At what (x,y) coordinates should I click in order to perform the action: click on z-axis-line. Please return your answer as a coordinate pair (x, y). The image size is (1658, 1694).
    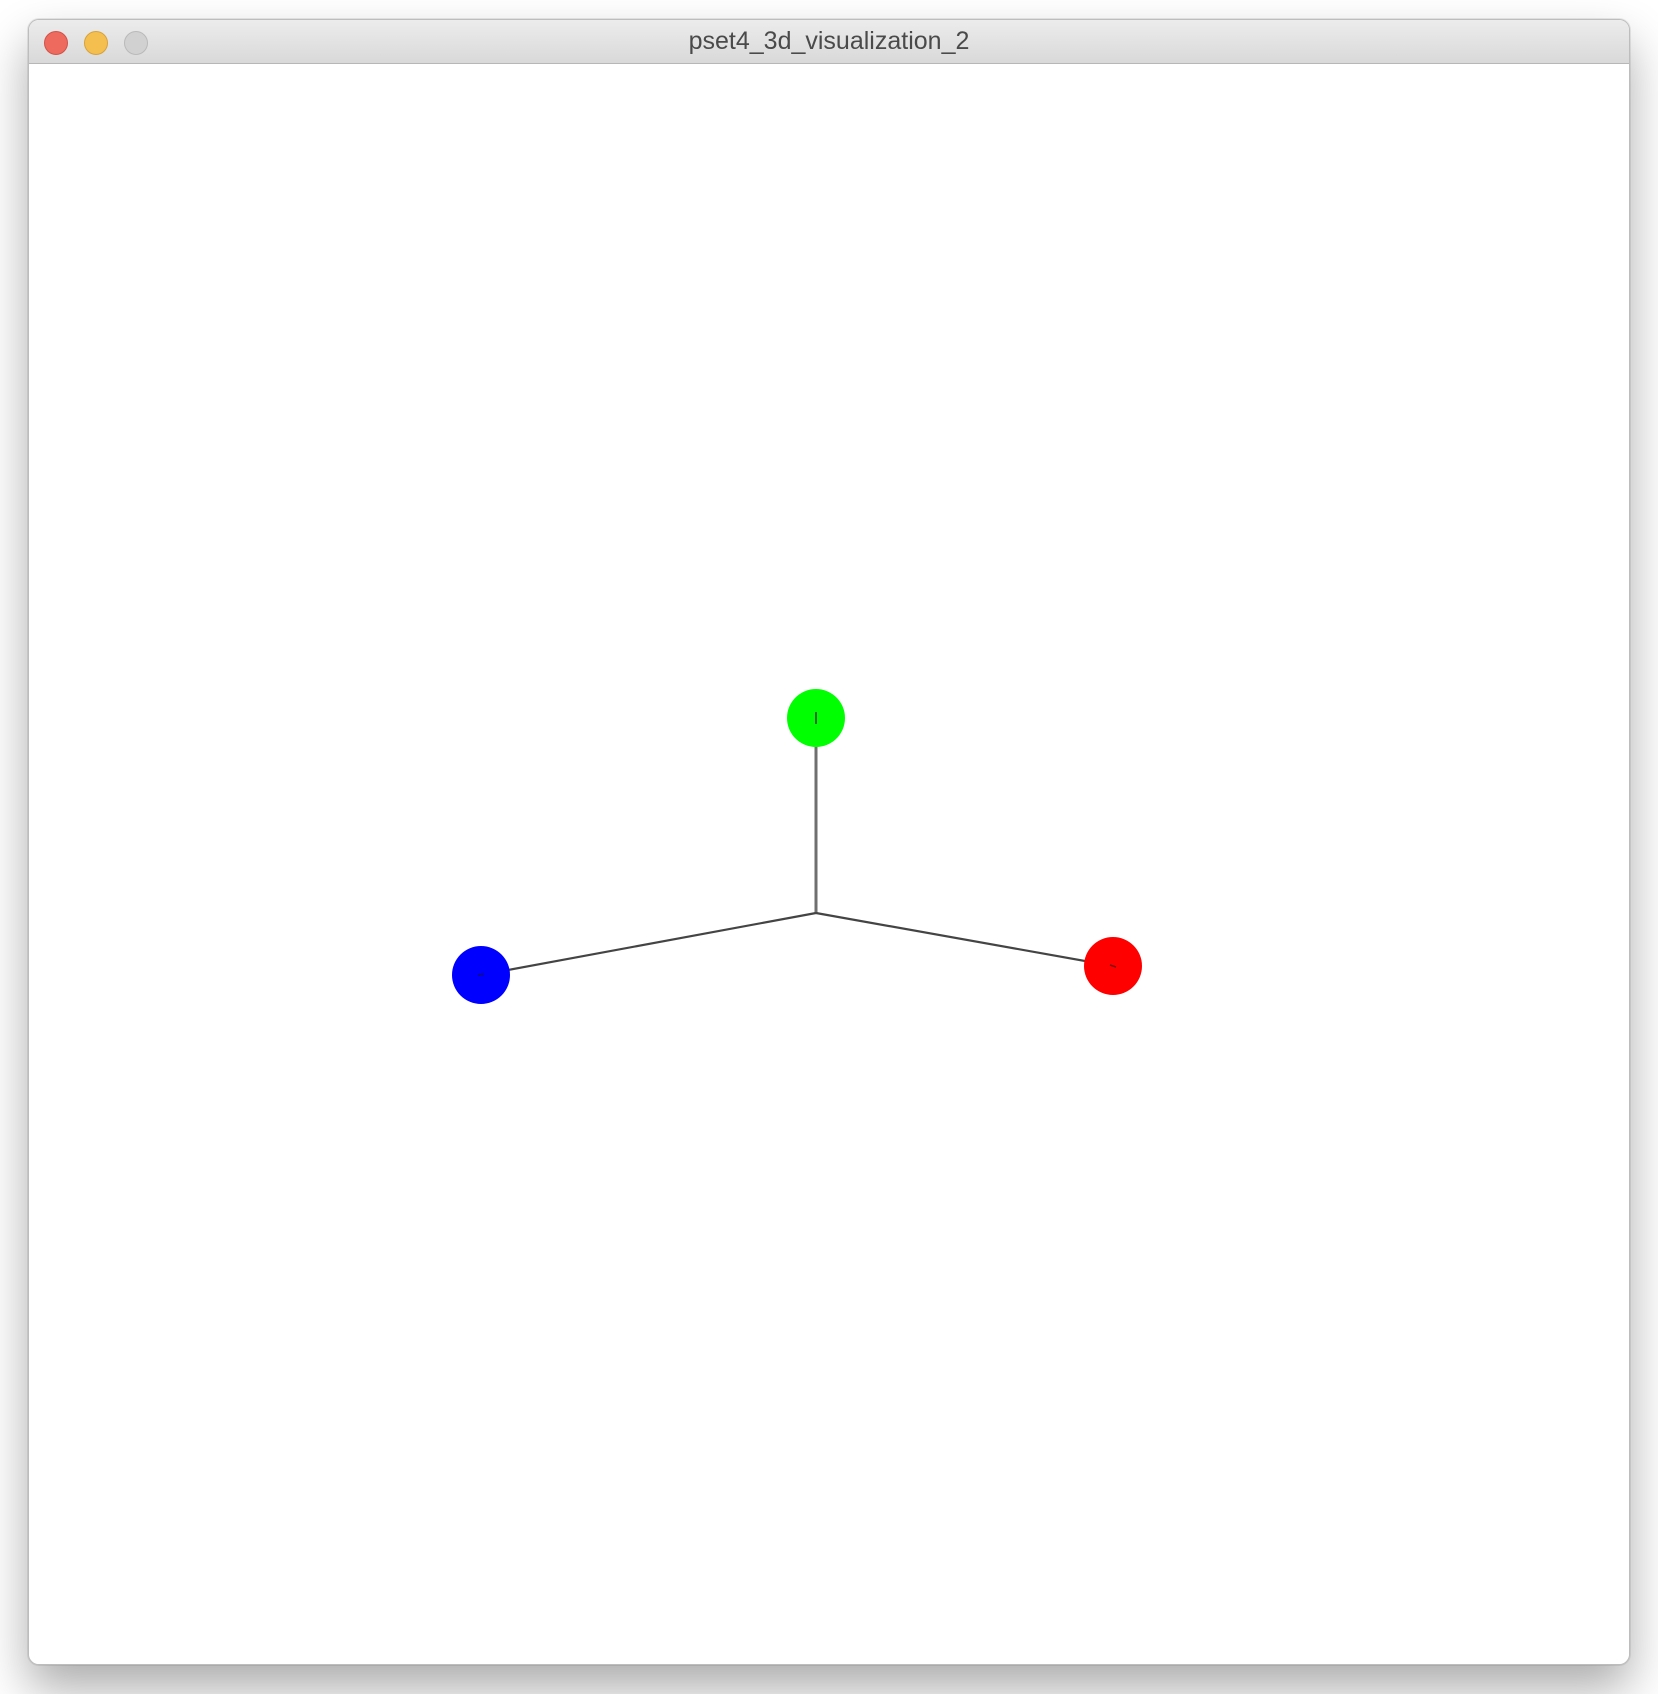
    Looking at the image, I should click on (648, 944).